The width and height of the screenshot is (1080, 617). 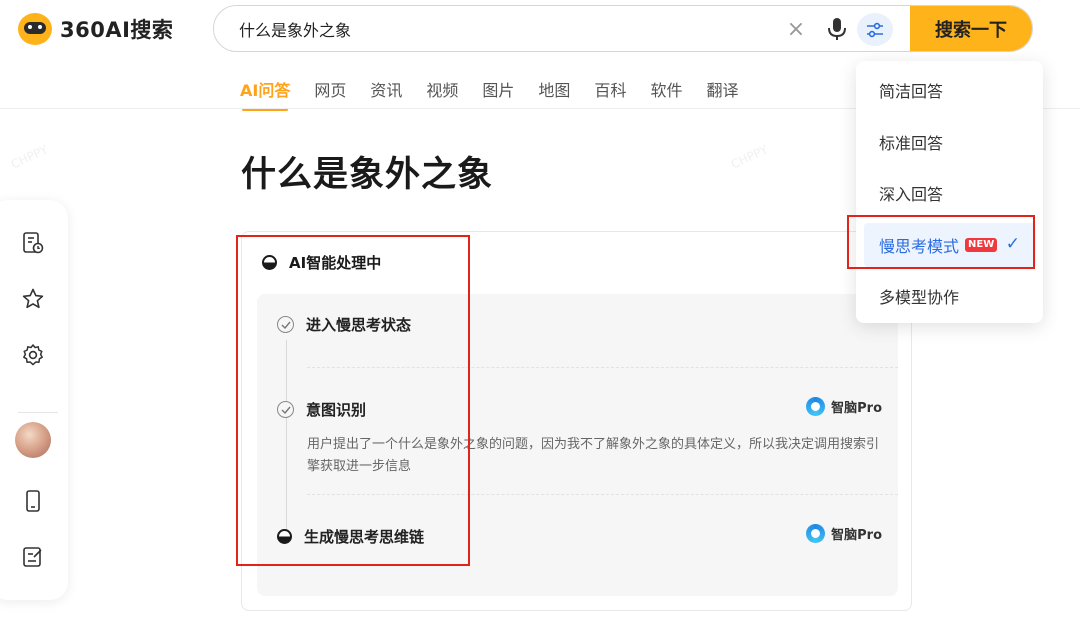 I want to click on answer-mode-dropdown: 简洁回答 标准回答 深入回答 慢思考模式 NEW ✓ 多模型协作, so click(x=949, y=192).